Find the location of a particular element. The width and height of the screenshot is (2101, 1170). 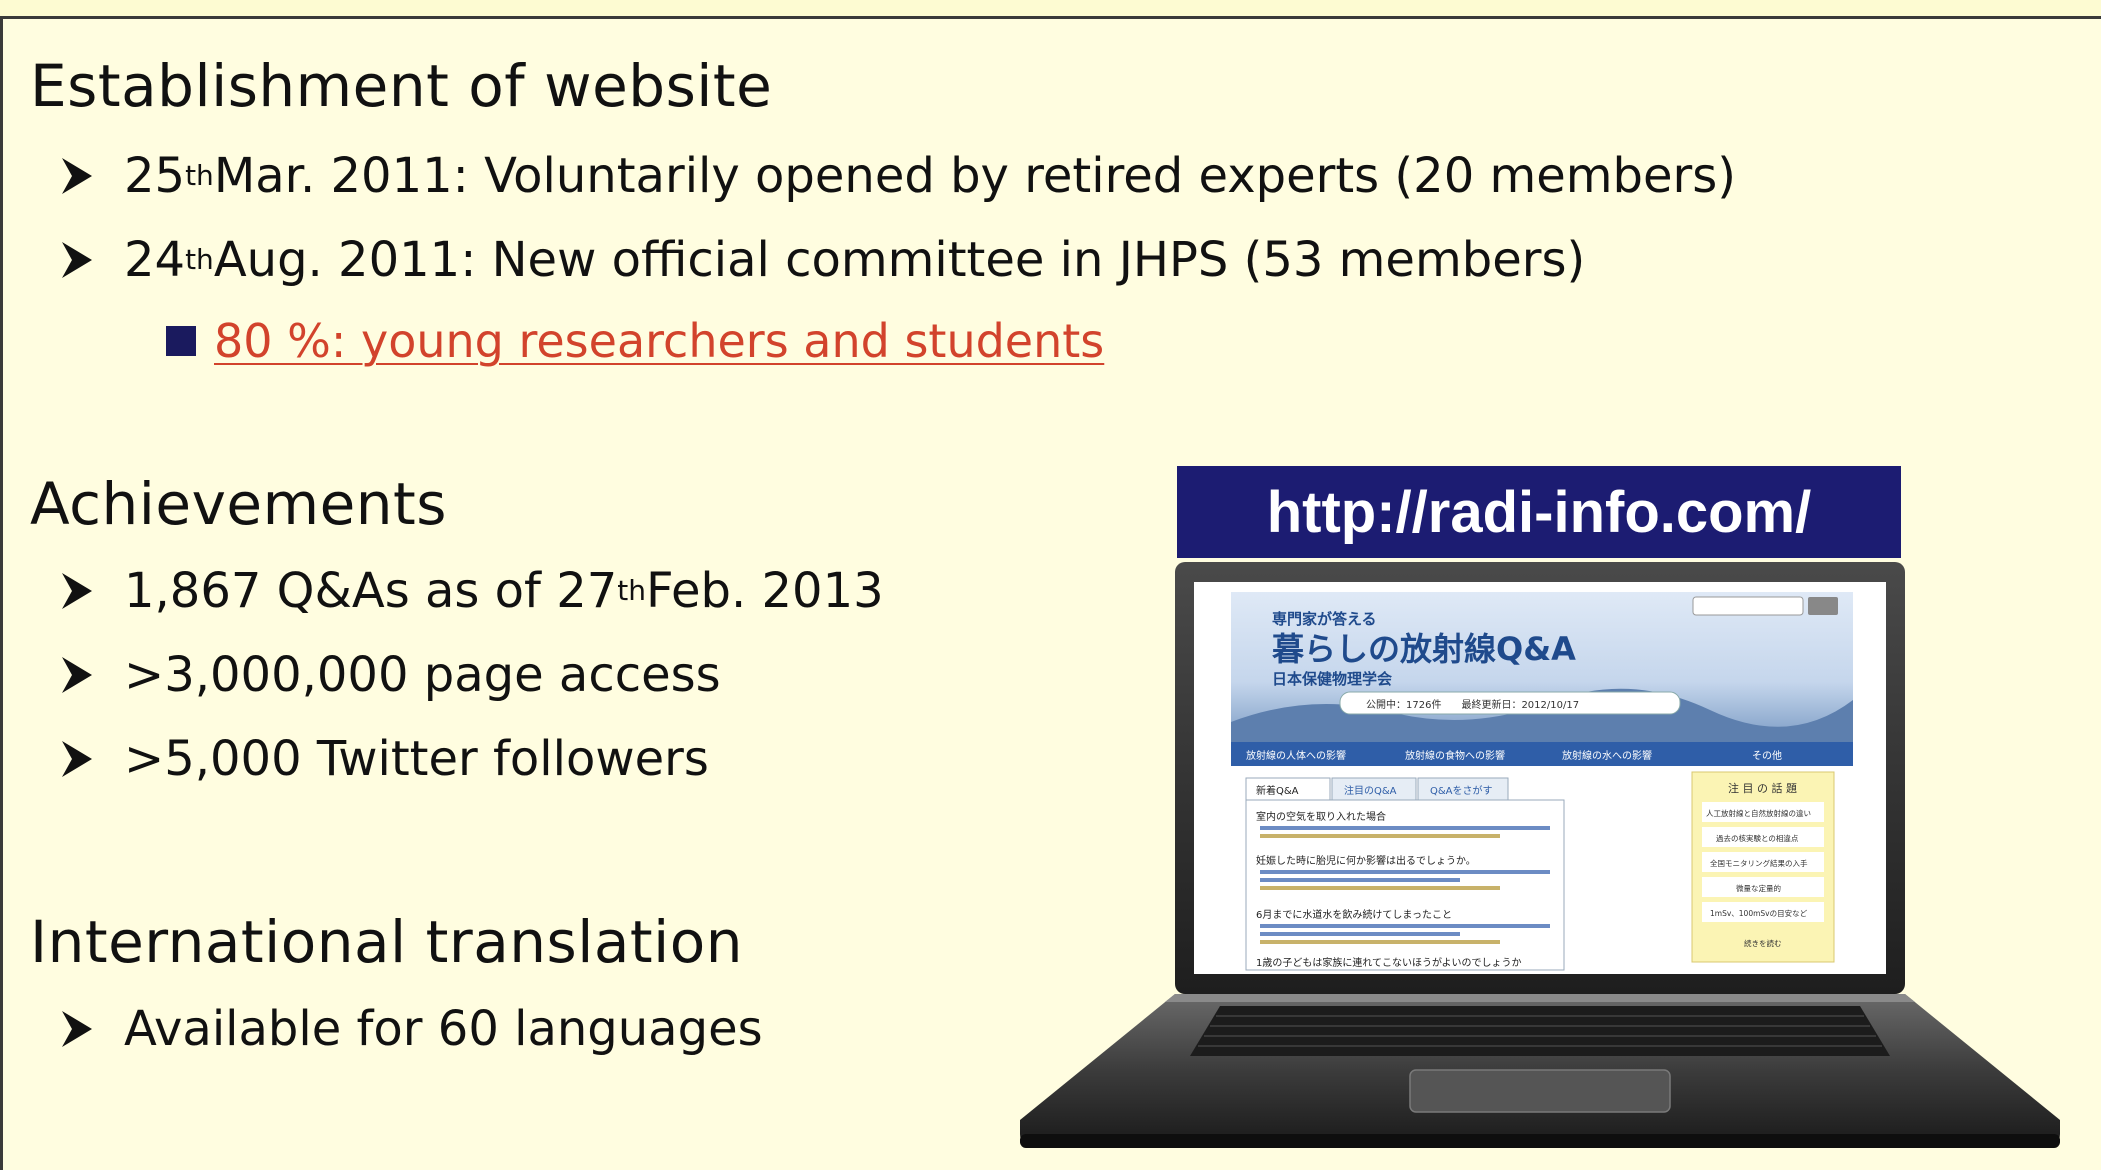

site-stats: 公開中：1726件 最終更新日：2012/10/17 is located at coordinates (1472, 704).